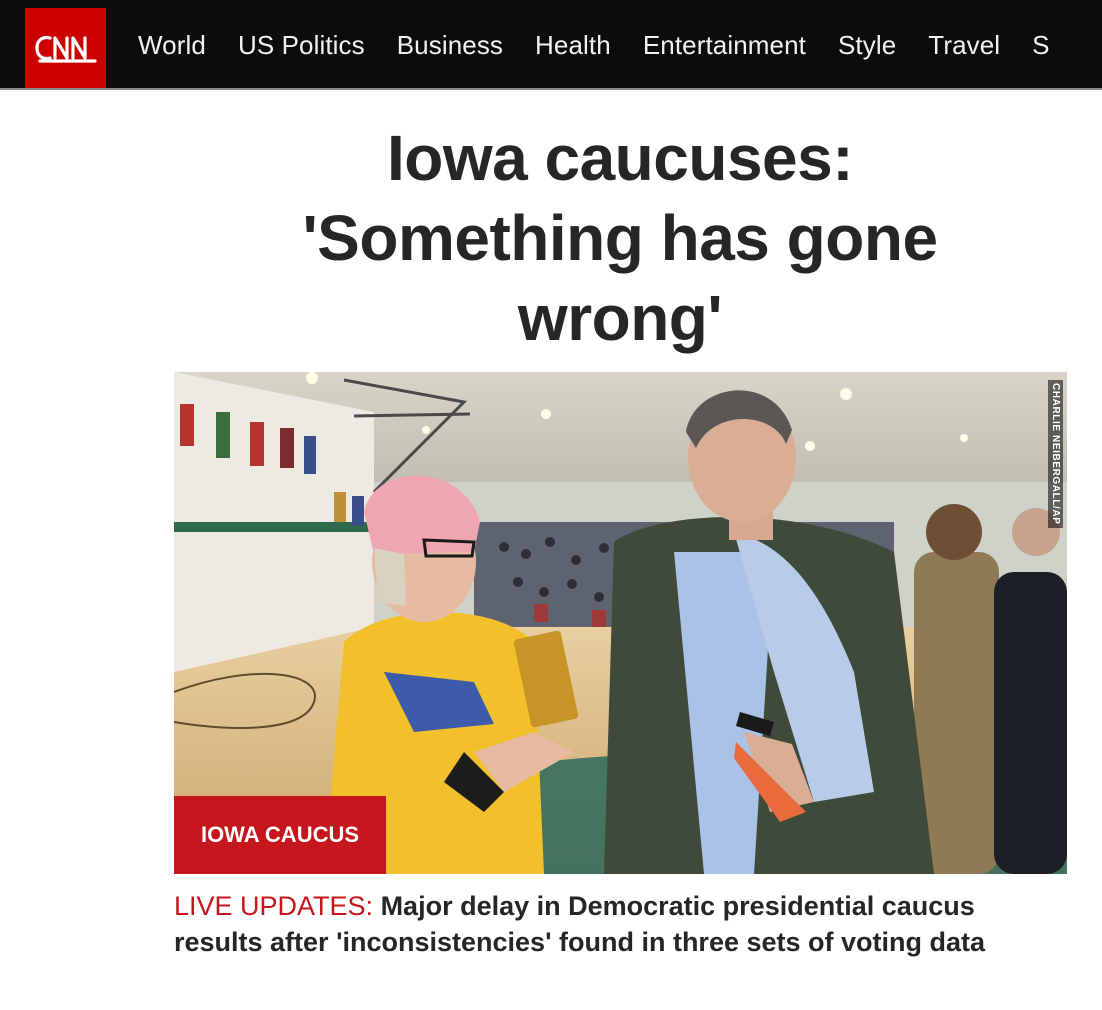  Describe the element at coordinates (964, 45) in the screenshot. I see `nav-item-travel: Travel` at that location.